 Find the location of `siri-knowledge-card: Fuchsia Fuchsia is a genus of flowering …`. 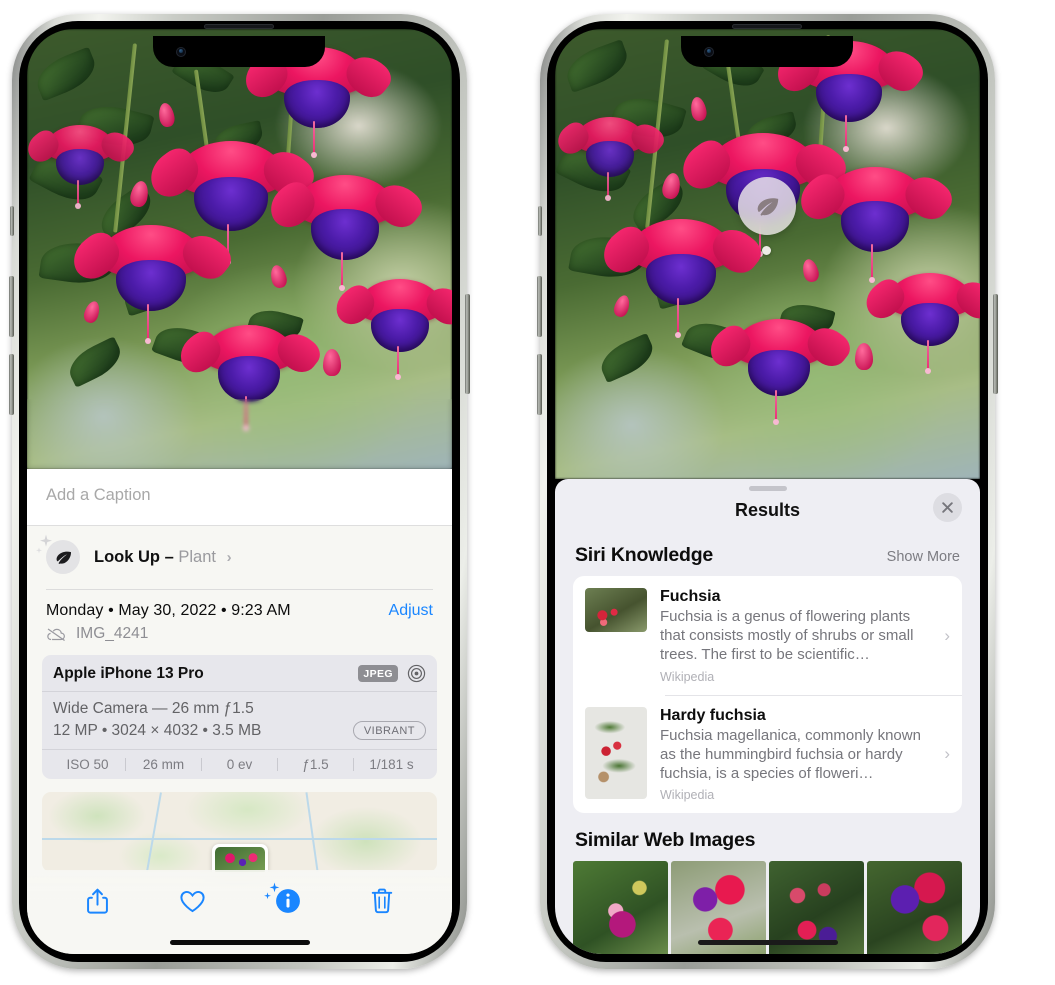

siri-knowledge-card: Fuchsia Fuchsia is a genus of flowering … is located at coordinates (767, 695).